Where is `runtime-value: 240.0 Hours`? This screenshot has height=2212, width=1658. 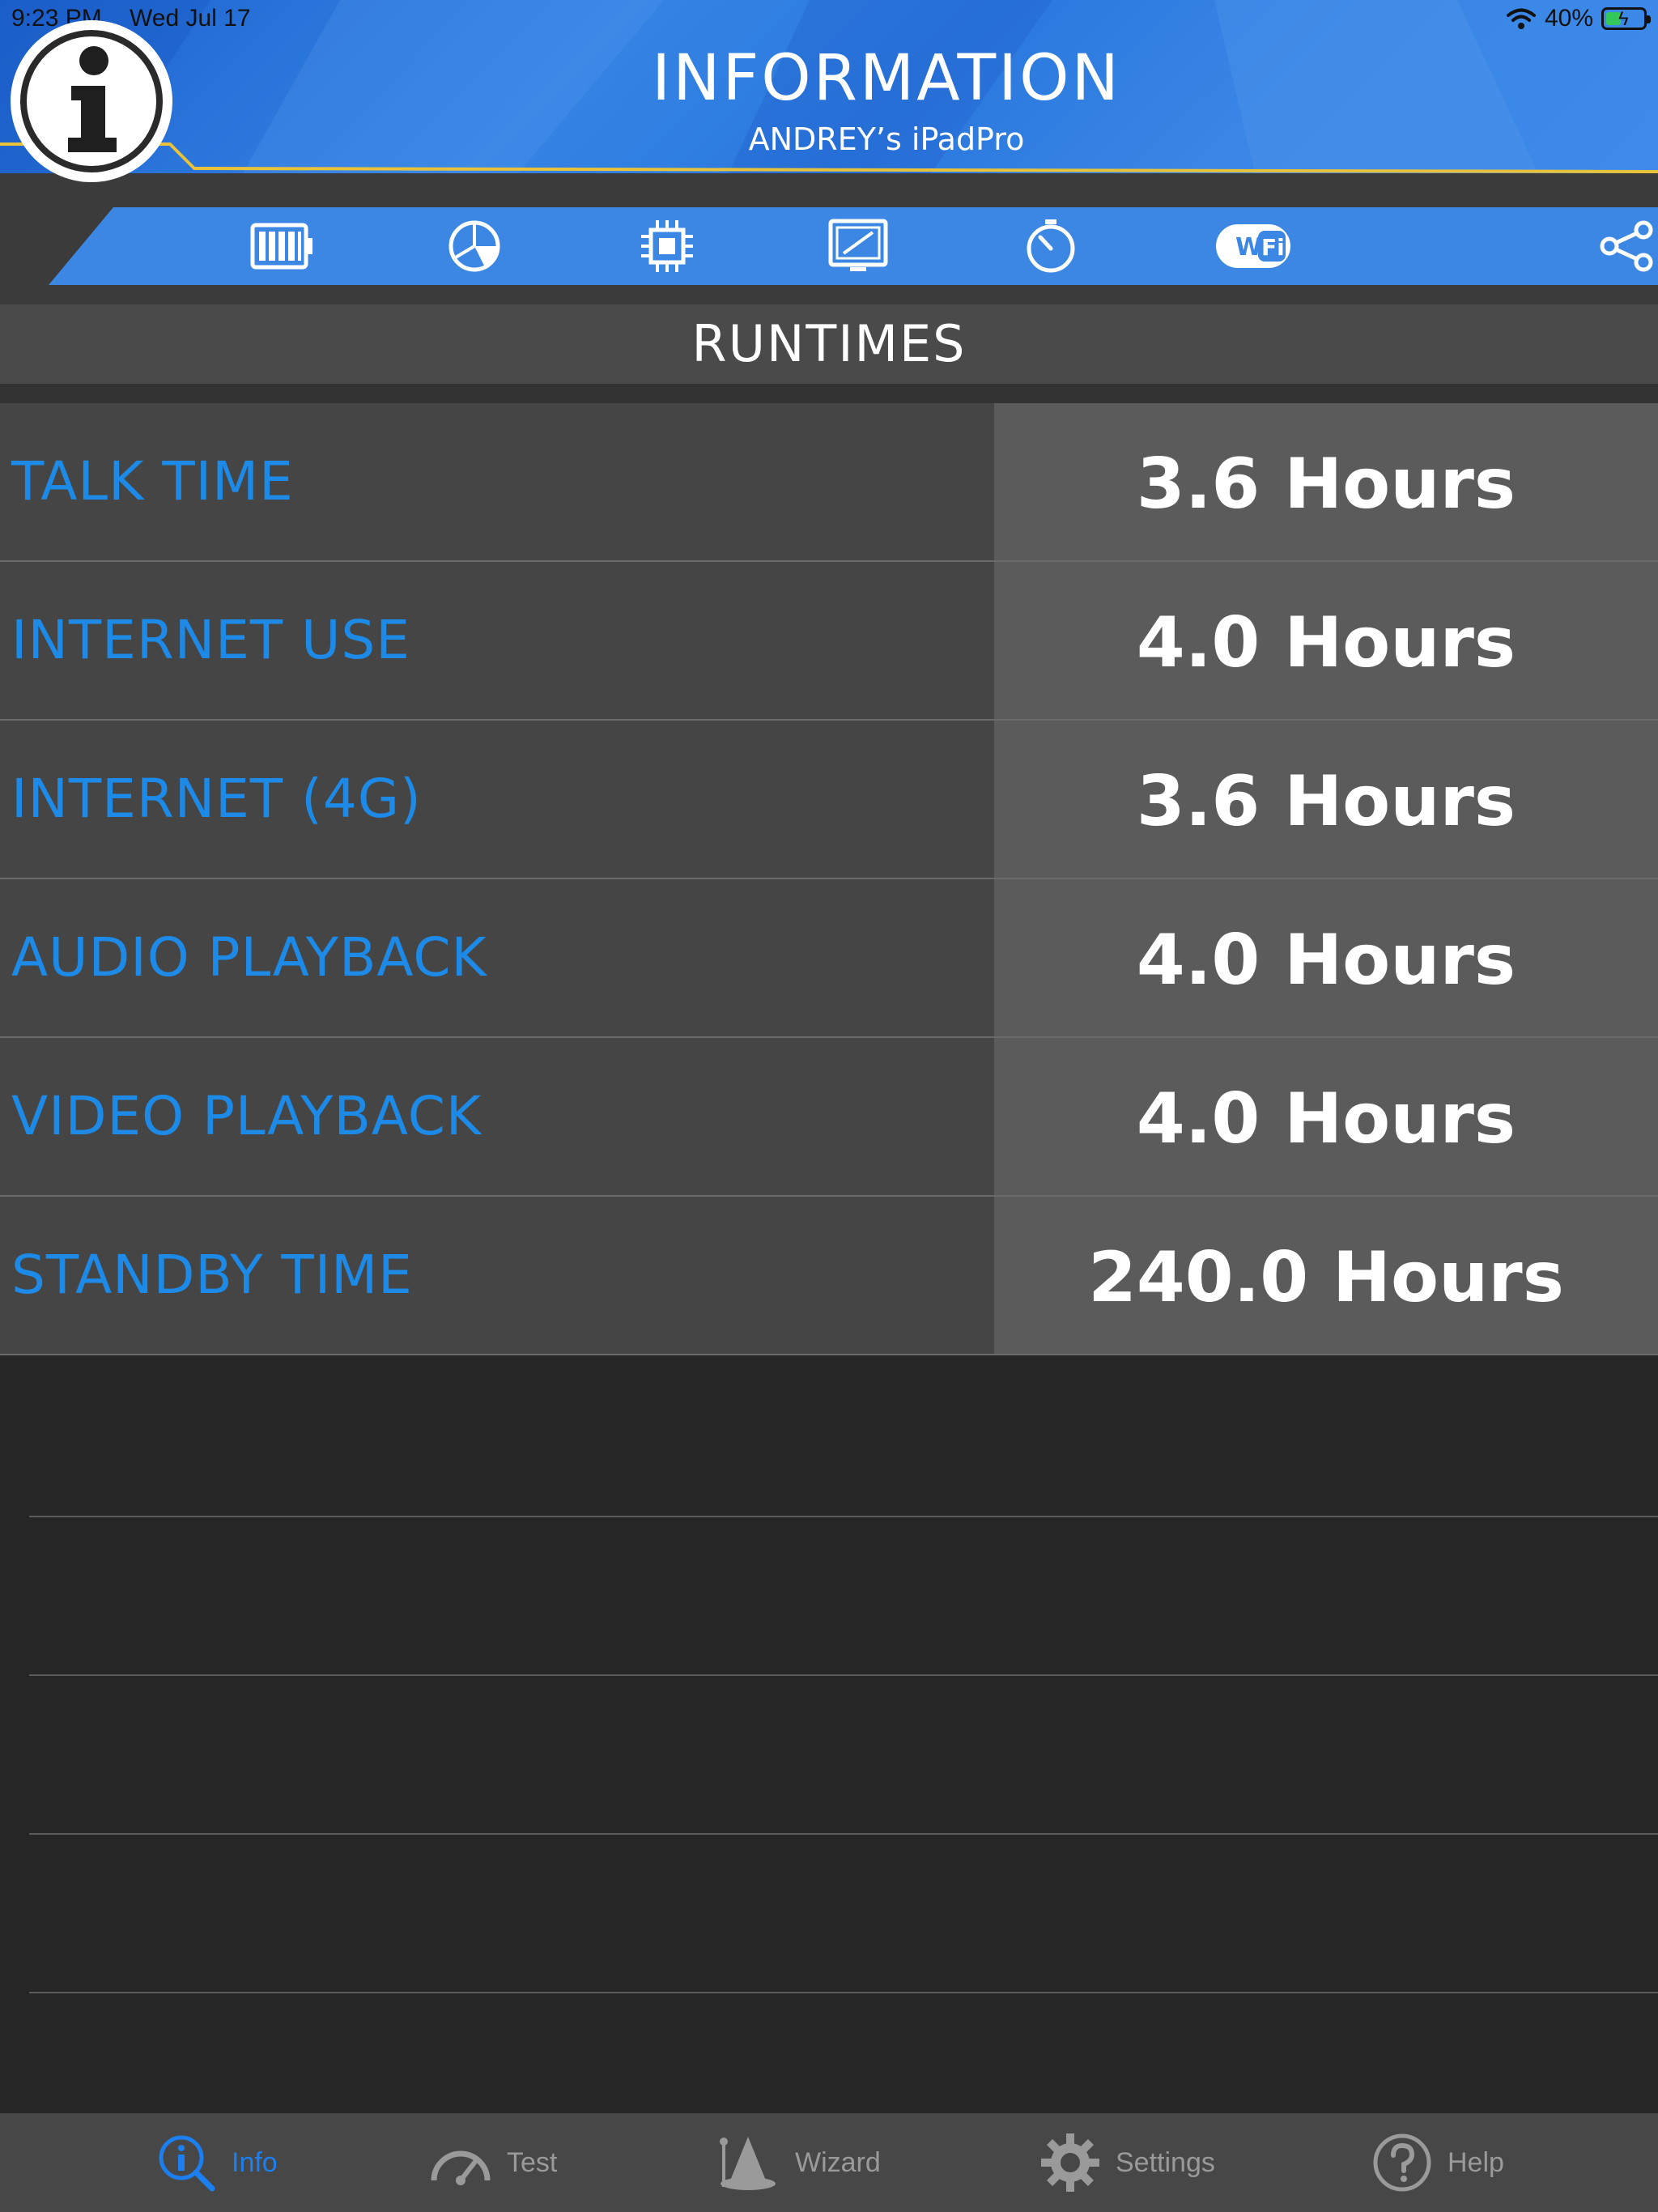 runtime-value: 240.0 Hours is located at coordinates (1326, 1278).